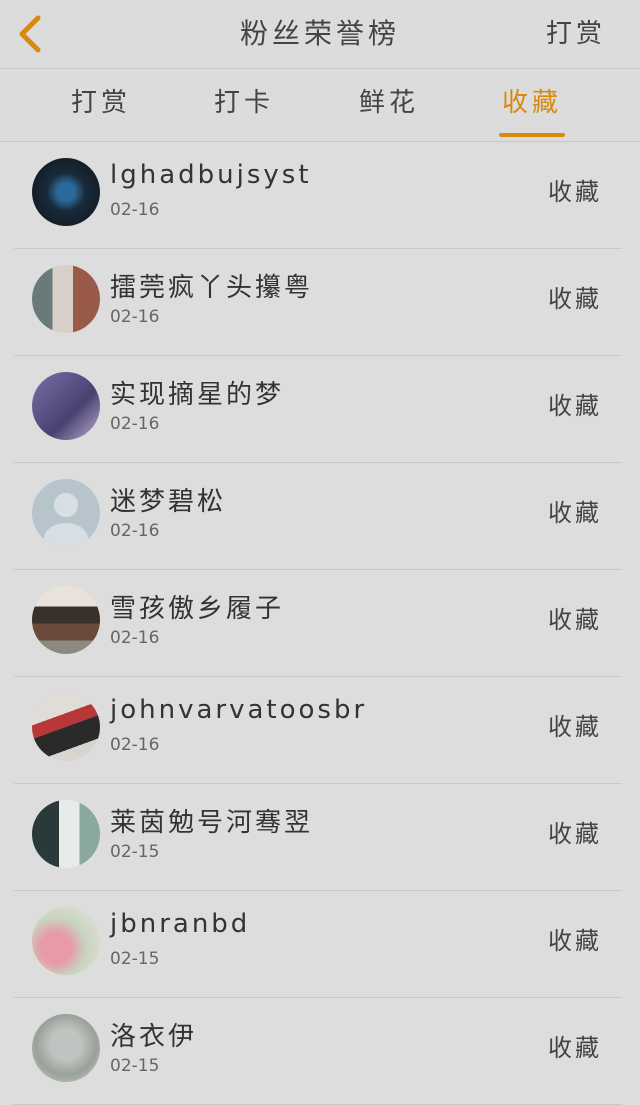  I want to click on user-name: lghadbujsyst, so click(211, 175).